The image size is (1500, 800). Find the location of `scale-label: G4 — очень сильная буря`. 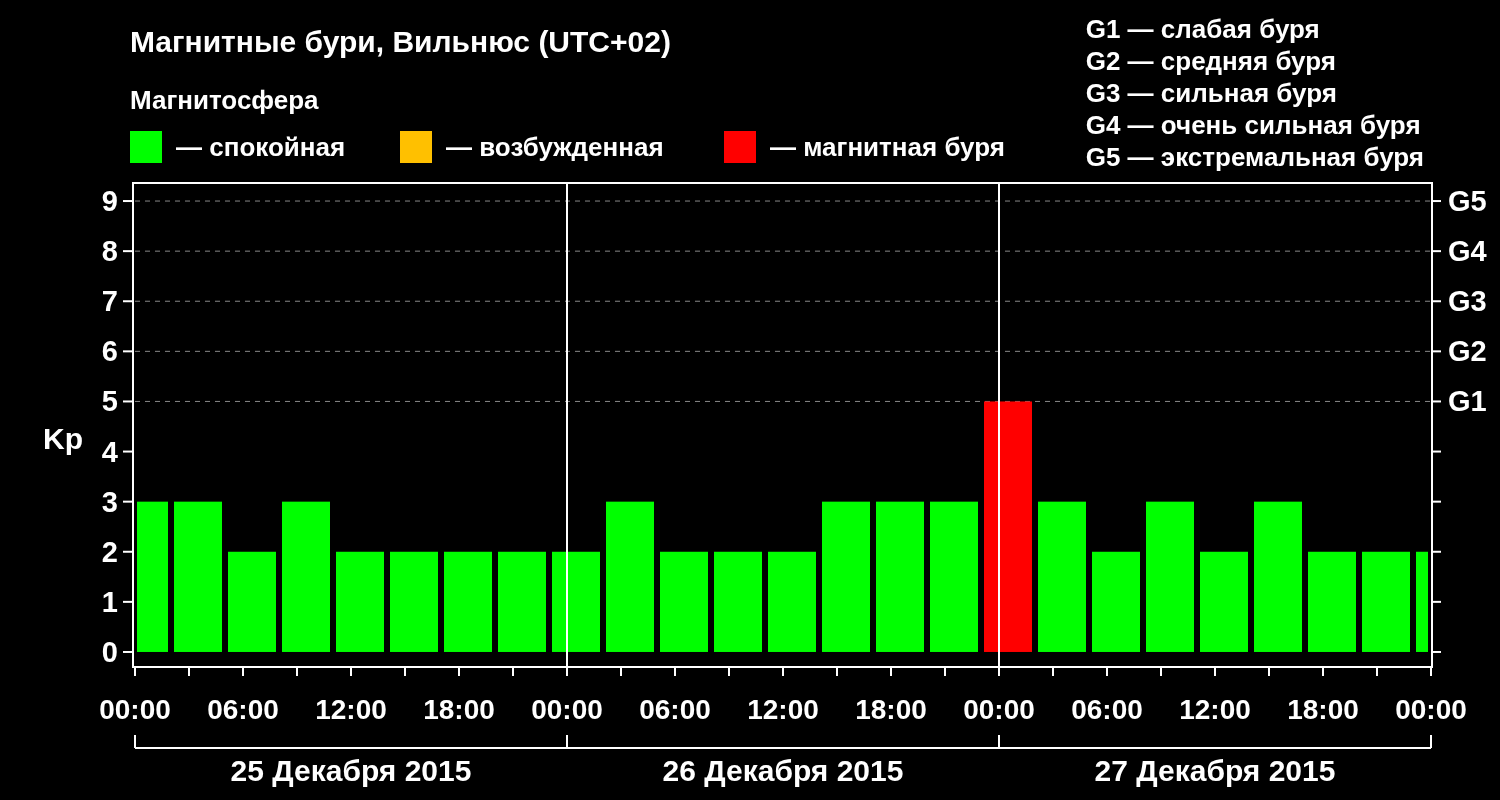

scale-label: G4 — очень сильная буря is located at coordinates (1253, 125).